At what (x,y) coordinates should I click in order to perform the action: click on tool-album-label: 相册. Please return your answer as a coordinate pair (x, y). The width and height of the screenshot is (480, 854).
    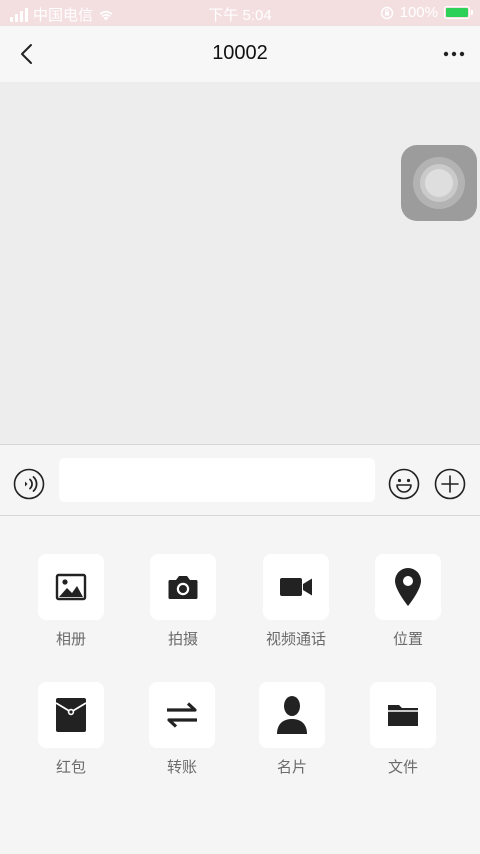
    Looking at the image, I should click on (70, 639).